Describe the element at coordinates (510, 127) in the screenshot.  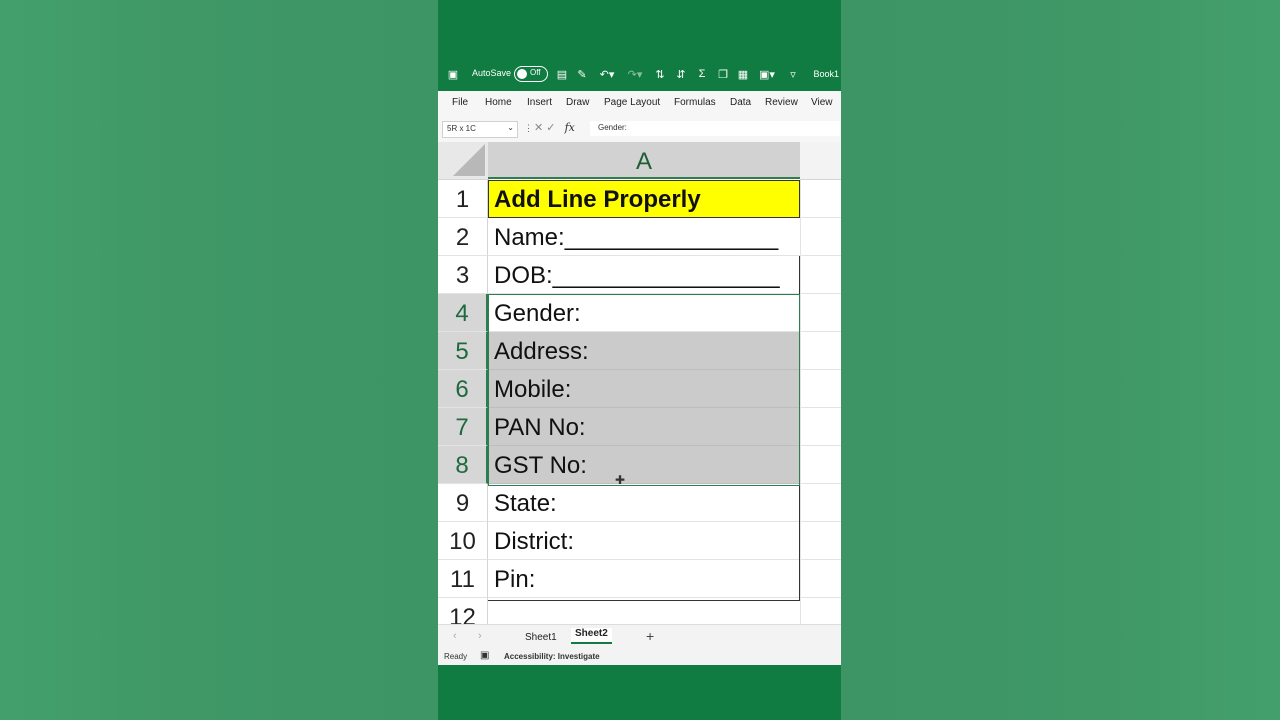
I see `chevron-down-icon: ⌄` at that location.